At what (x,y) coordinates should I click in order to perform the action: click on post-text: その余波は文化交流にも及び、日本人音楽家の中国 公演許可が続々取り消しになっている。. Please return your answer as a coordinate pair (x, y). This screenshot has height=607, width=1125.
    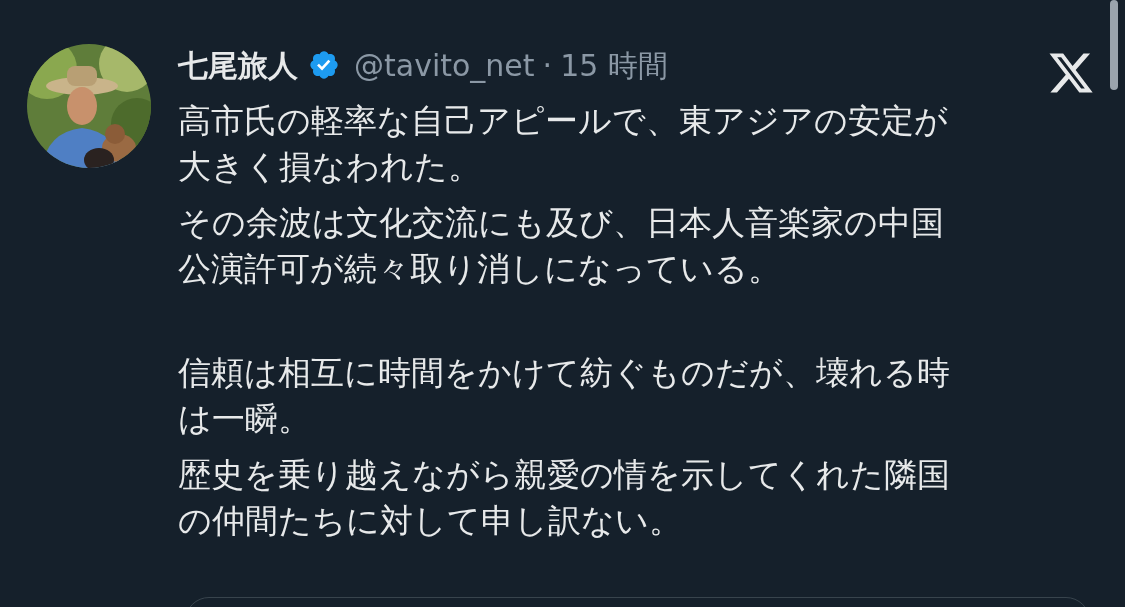
    Looking at the image, I should click on (561, 246).